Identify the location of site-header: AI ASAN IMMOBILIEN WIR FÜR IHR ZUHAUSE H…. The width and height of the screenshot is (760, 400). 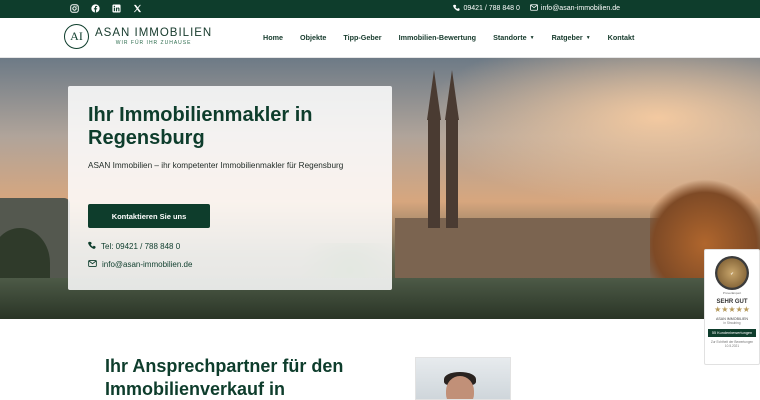
(380, 38).